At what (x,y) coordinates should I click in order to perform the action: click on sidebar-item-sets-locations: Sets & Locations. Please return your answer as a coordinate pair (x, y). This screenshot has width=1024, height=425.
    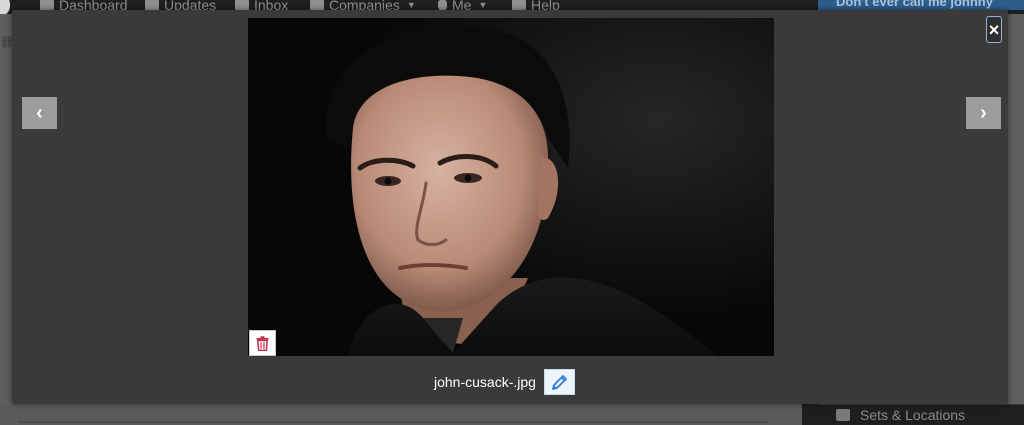
    Looking at the image, I should click on (921, 414).